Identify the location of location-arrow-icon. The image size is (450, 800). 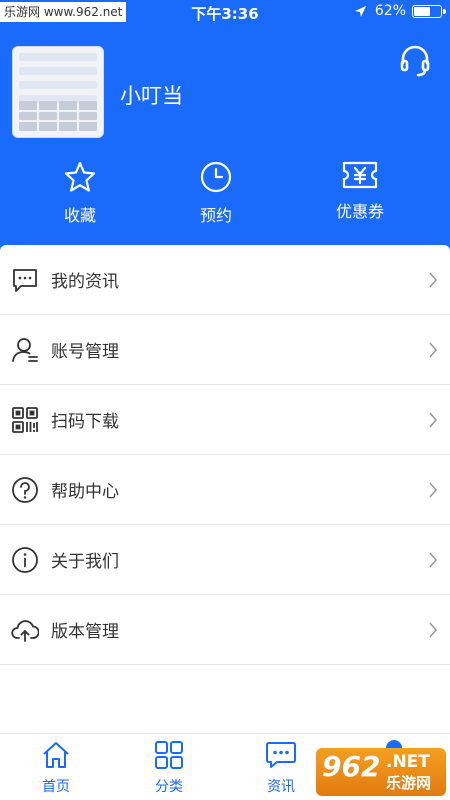
(360, 11).